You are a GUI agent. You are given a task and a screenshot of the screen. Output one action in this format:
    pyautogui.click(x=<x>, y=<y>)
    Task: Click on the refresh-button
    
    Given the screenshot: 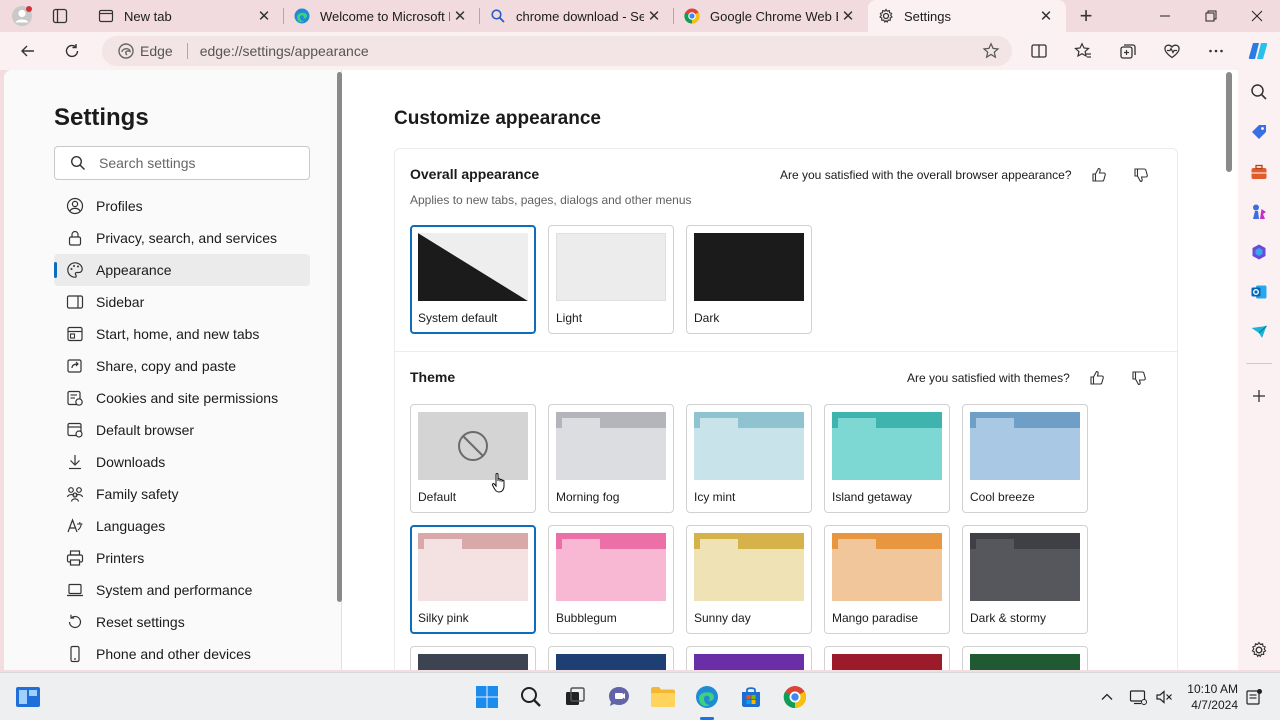 What is the action you would take?
    pyautogui.click(x=72, y=51)
    